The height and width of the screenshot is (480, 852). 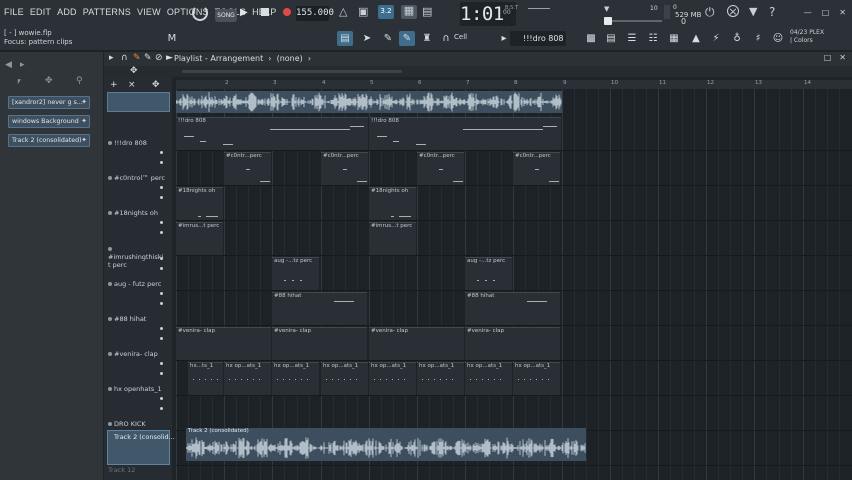 I want to click on mixer-view-icon: ☰, so click(x=632, y=38).